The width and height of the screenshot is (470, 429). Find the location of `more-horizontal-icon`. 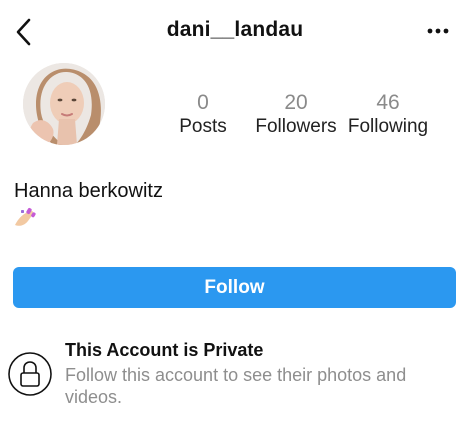

more-horizontal-icon is located at coordinates (438, 31).